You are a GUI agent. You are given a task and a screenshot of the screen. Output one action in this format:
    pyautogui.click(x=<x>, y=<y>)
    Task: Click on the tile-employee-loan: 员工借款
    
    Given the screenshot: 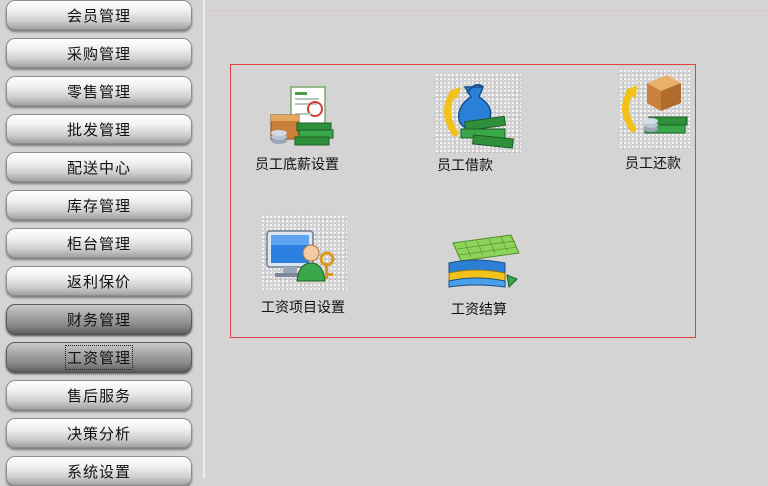 What is the action you would take?
    pyautogui.click(x=477, y=123)
    